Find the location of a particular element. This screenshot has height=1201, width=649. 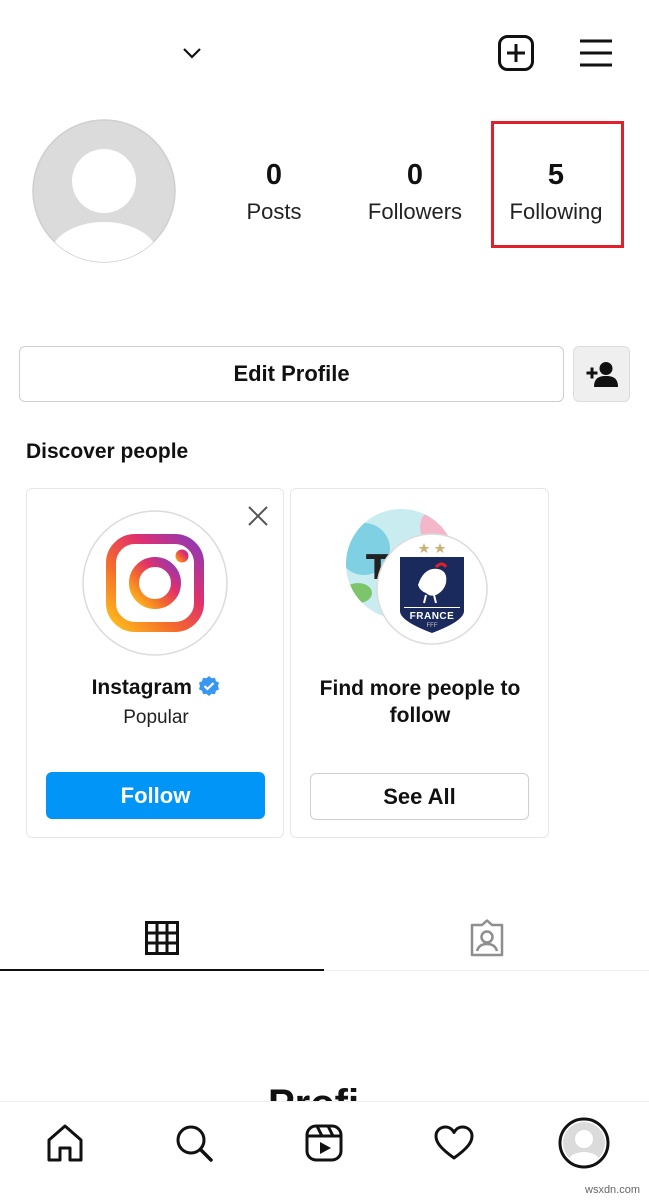

tab-tagged is located at coordinates (486, 937).